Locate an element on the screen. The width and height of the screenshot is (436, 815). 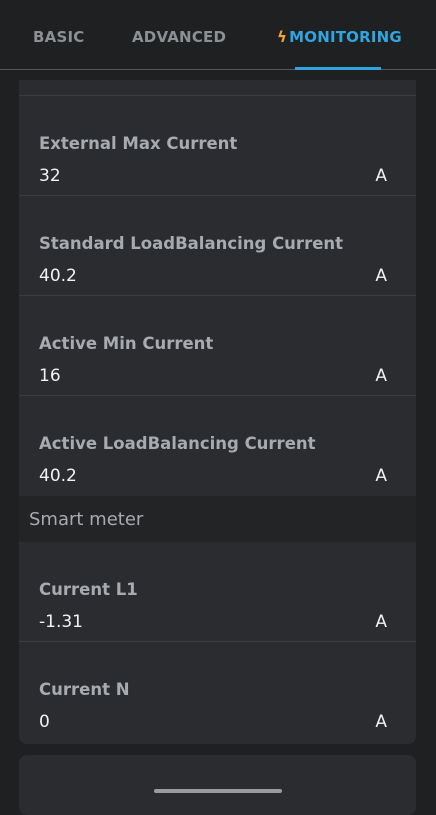
active-tab-indicator is located at coordinates (338, 68).